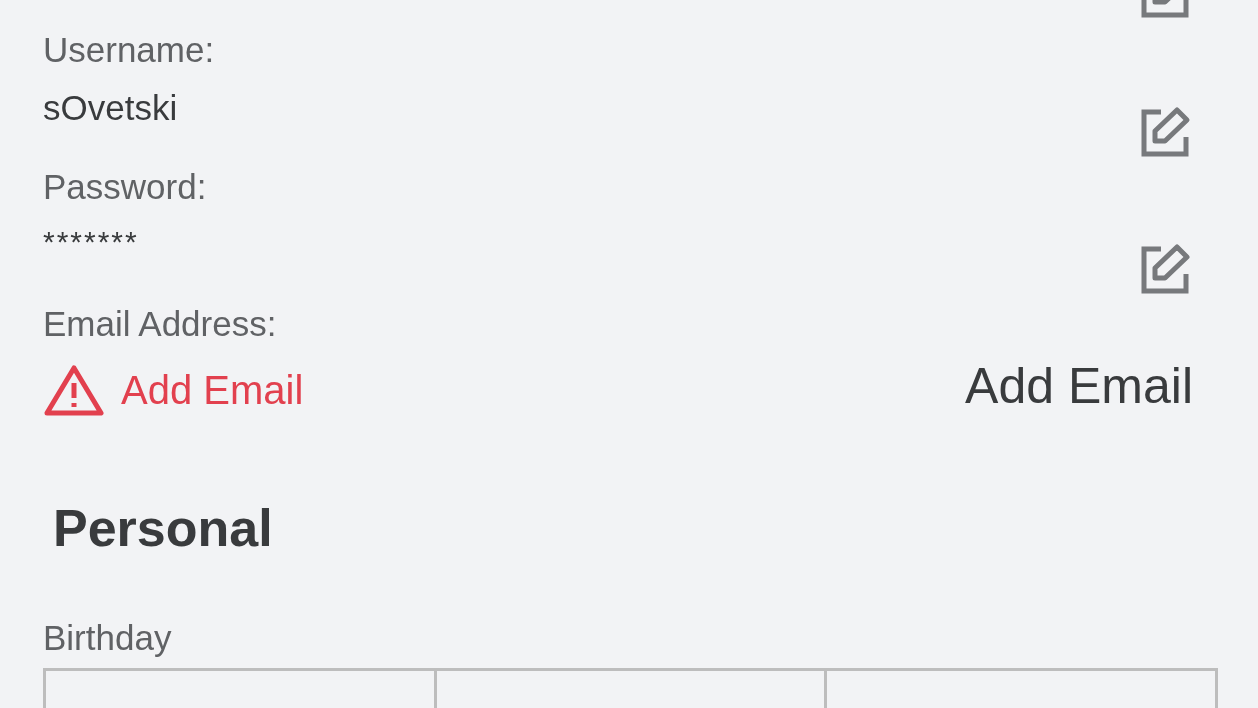 The height and width of the screenshot is (708, 1258). I want to click on warning-text: Add Email, so click(212, 390).